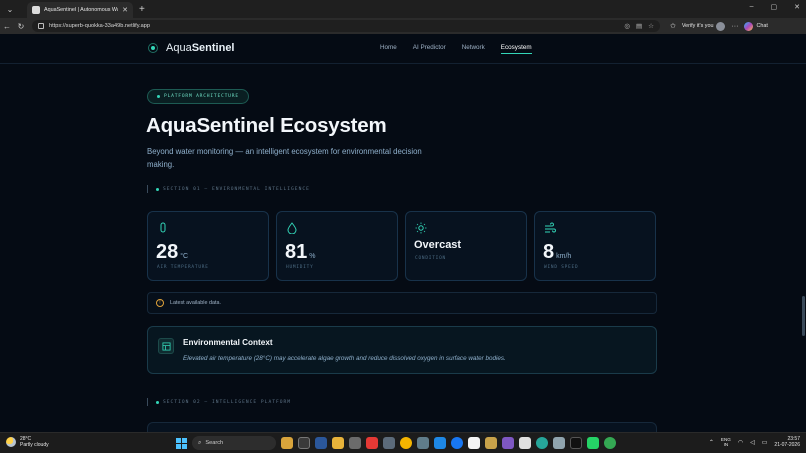 This screenshot has height=453, width=806. What do you see at coordinates (734, 26) in the screenshot?
I see `more-menu-icon: ···` at bounding box center [734, 26].